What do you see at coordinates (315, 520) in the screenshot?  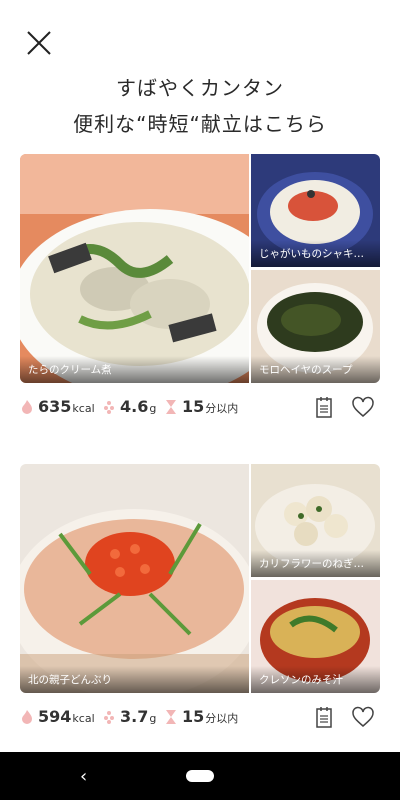 I see `side-dish-1-photo: カリフラワーのねぎじそ` at bounding box center [315, 520].